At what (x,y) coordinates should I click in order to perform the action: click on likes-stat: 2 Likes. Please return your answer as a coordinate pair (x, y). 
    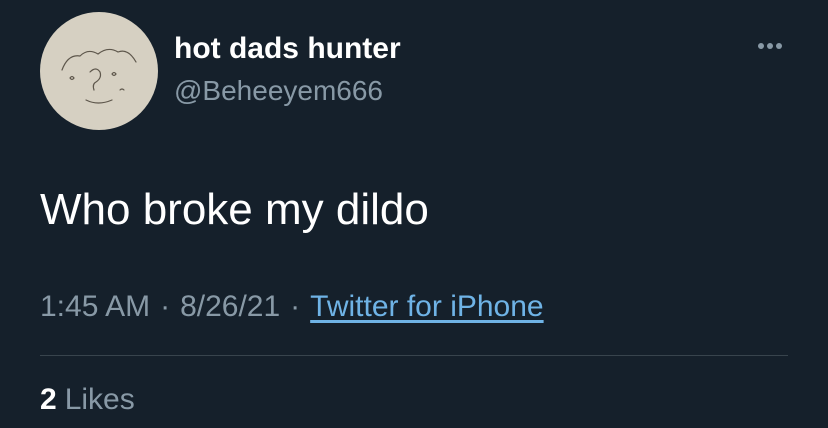
    Looking at the image, I should click on (87, 400).